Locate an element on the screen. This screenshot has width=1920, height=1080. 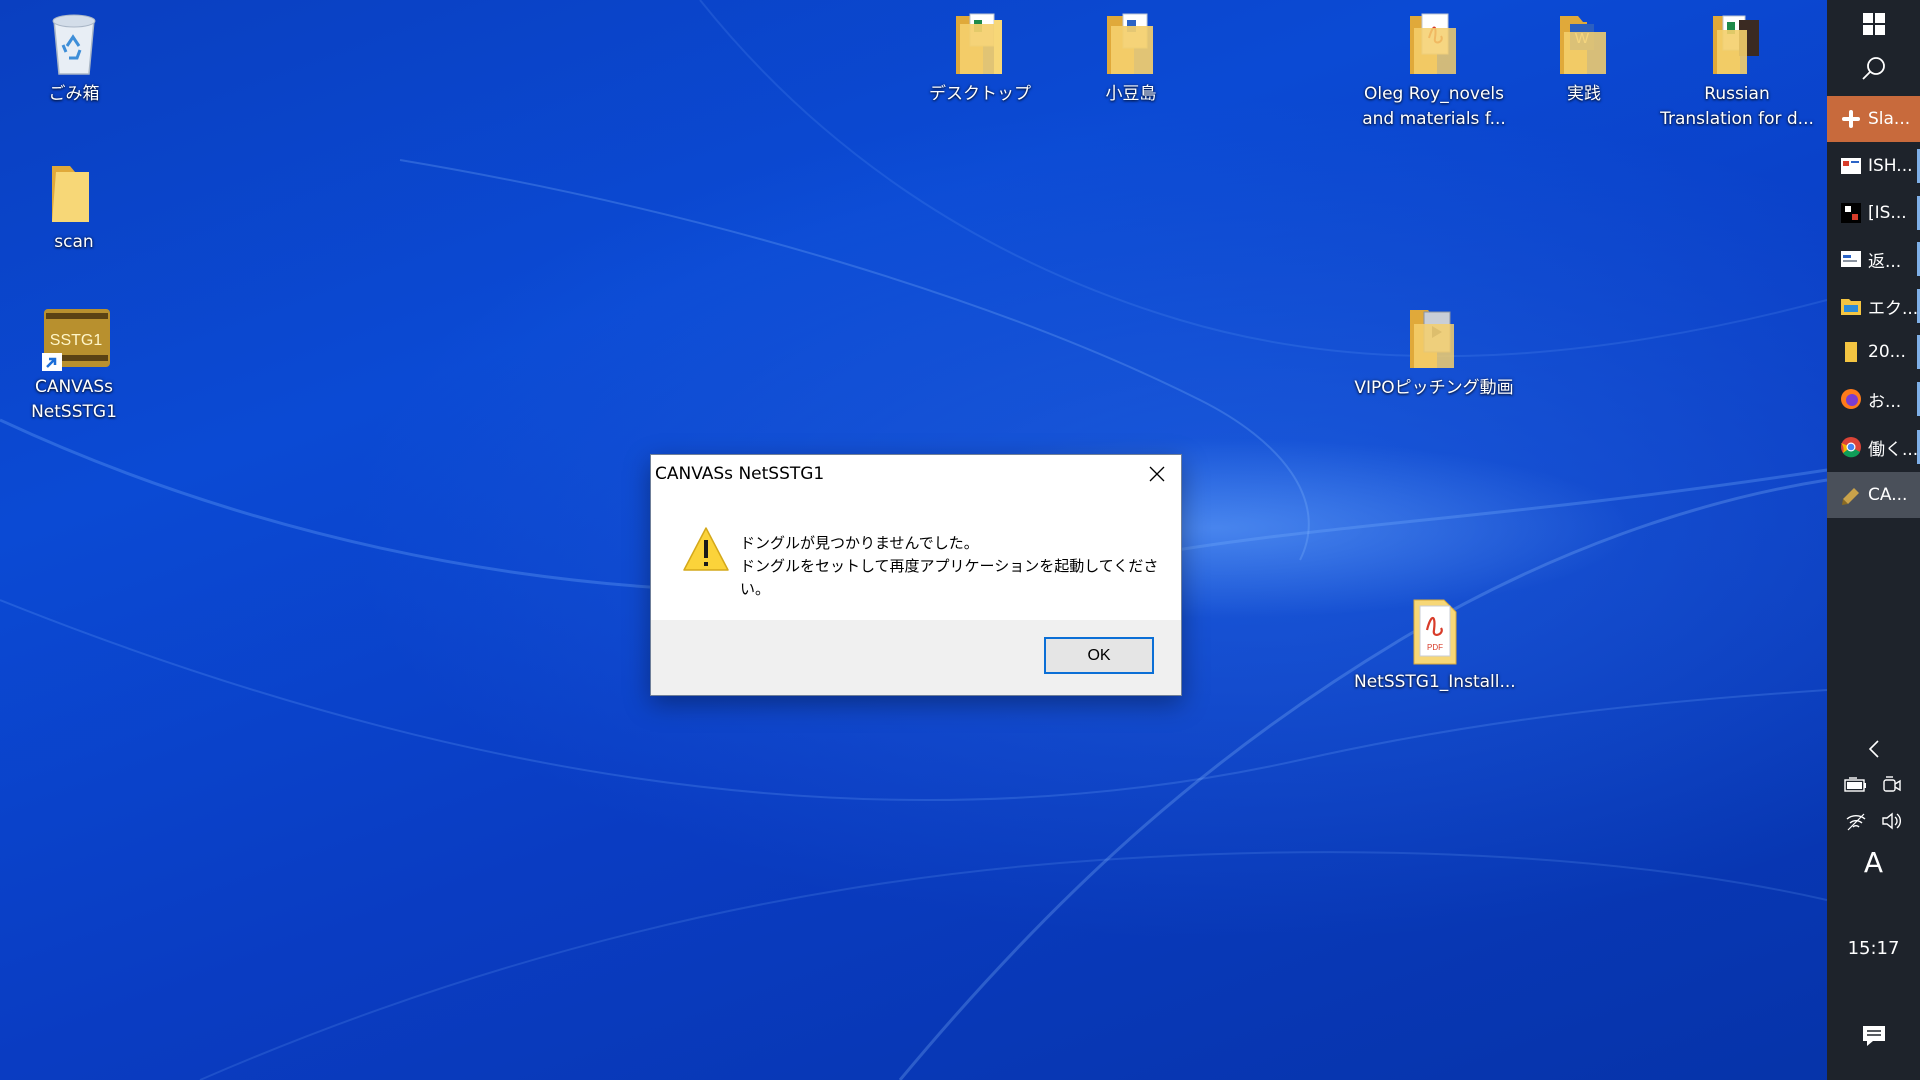
pdf-file-icon: PDF is located at coordinates (1434, 632).